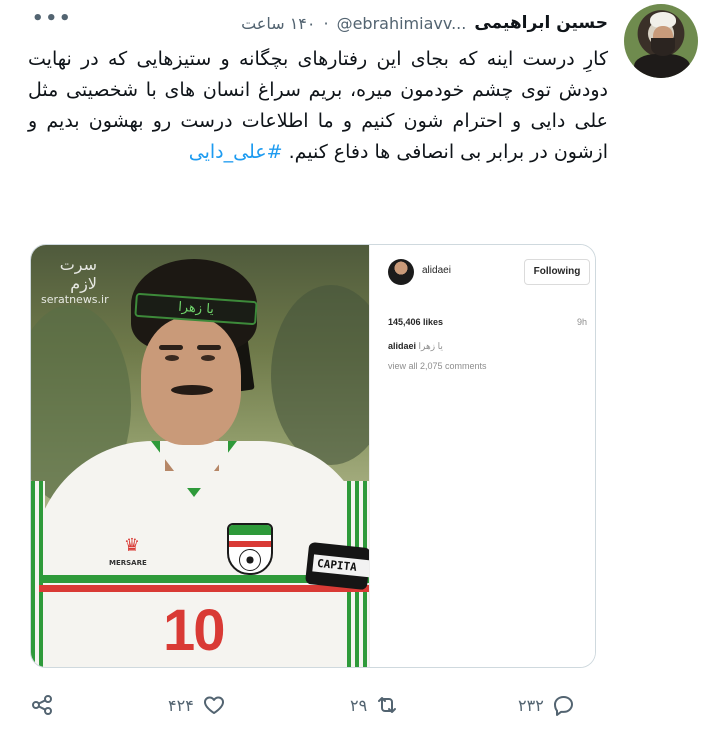 The height and width of the screenshot is (750, 720). What do you see at coordinates (564, 705) in the screenshot?
I see `reply-icon` at bounding box center [564, 705].